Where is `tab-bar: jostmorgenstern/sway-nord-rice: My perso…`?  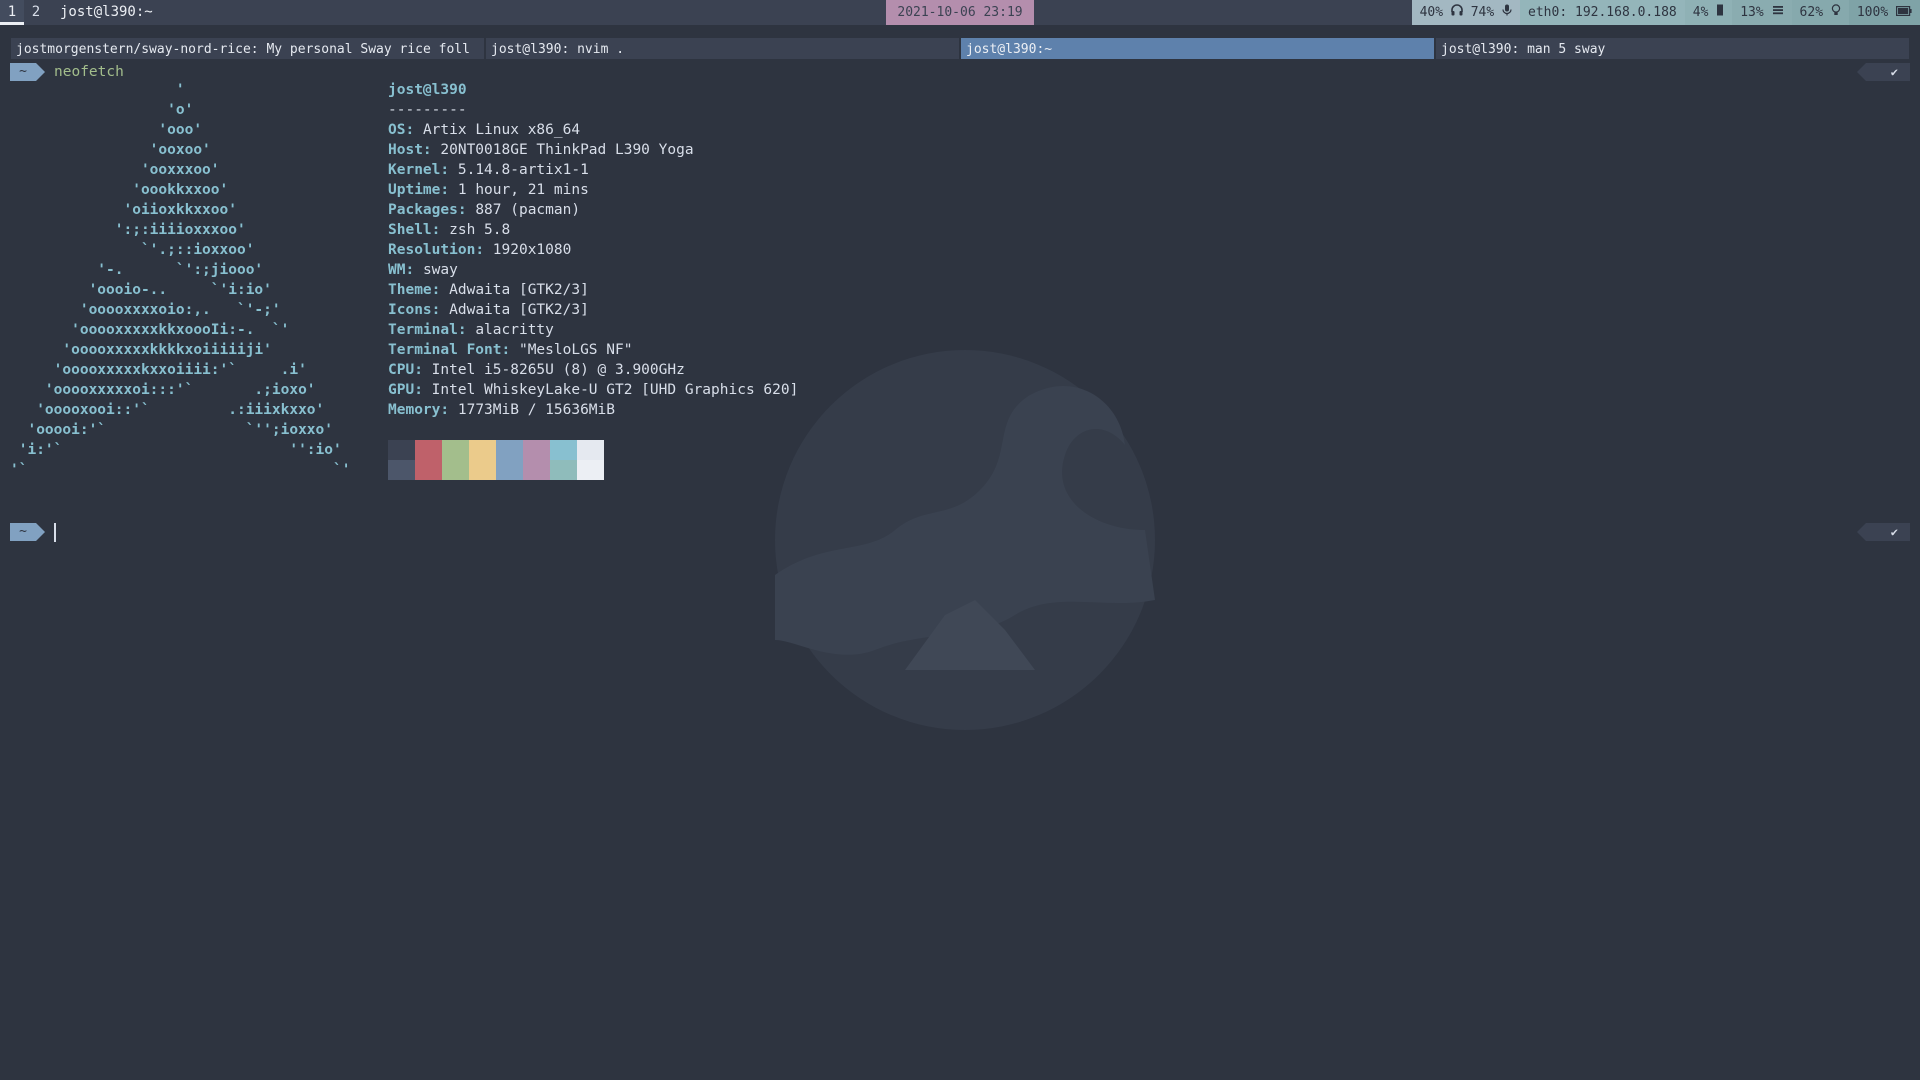 tab-bar: jostmorgenstern/sway-nord-rice: My perso… is located at coordinates (960, 48).